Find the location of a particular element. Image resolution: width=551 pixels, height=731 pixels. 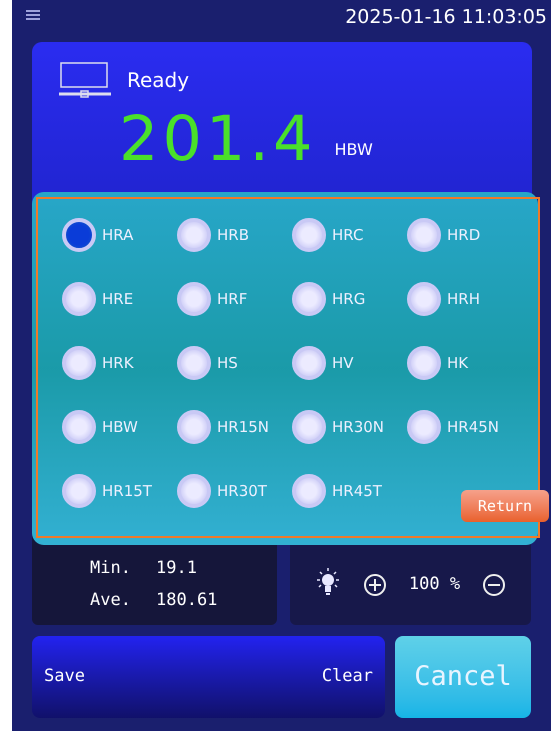

scale-option: HRC is located at coordinates (349, 235).